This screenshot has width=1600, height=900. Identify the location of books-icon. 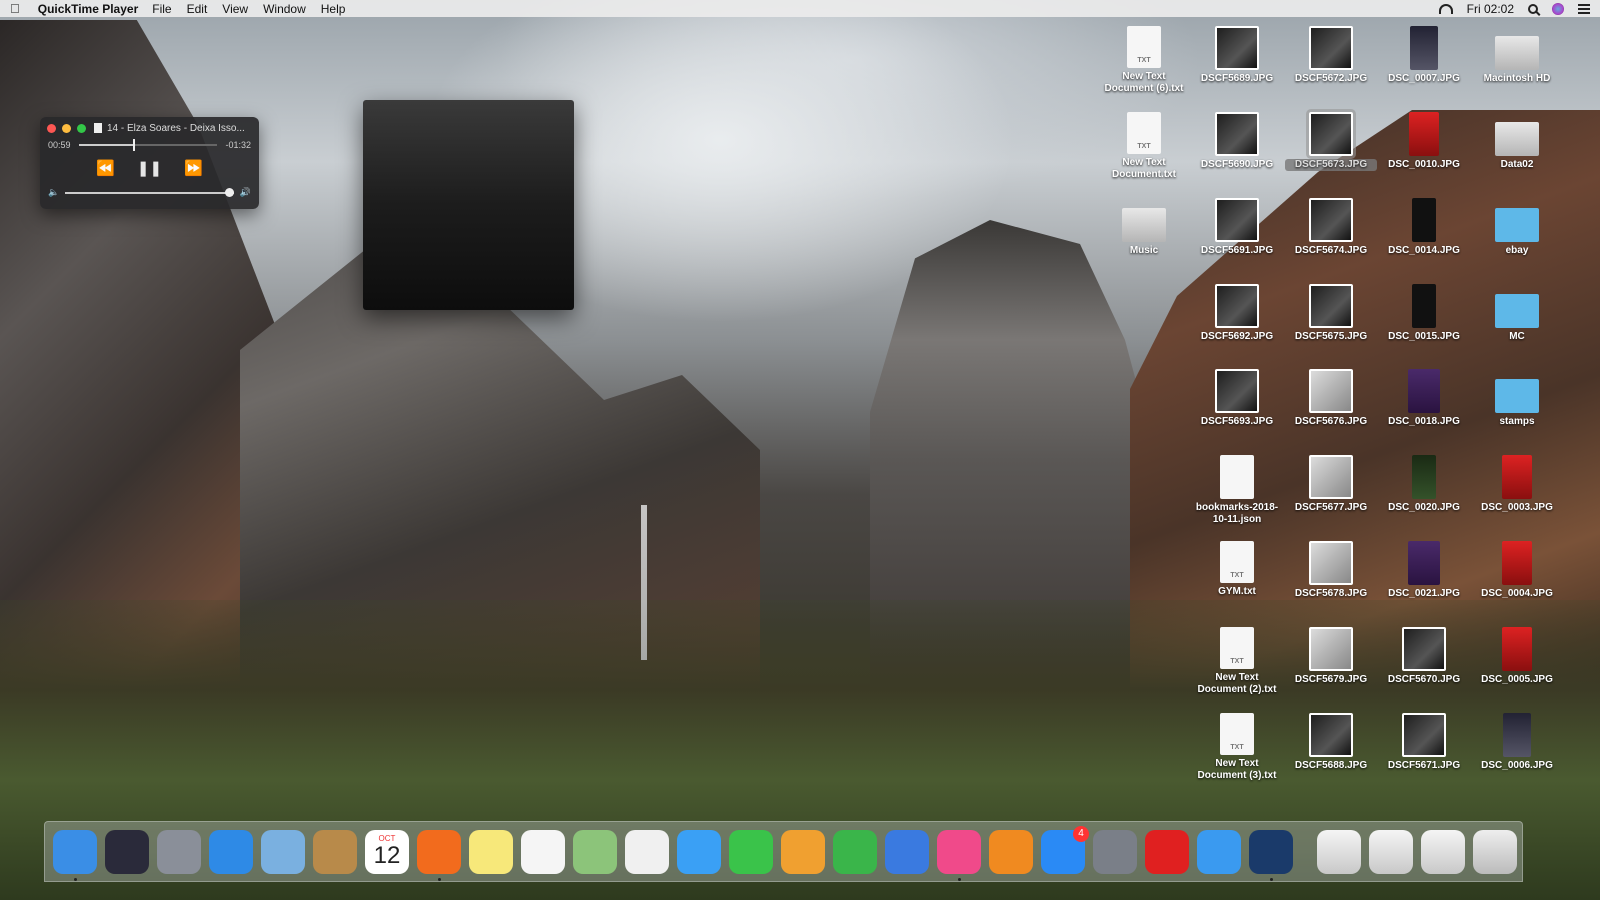
(1011, 851).